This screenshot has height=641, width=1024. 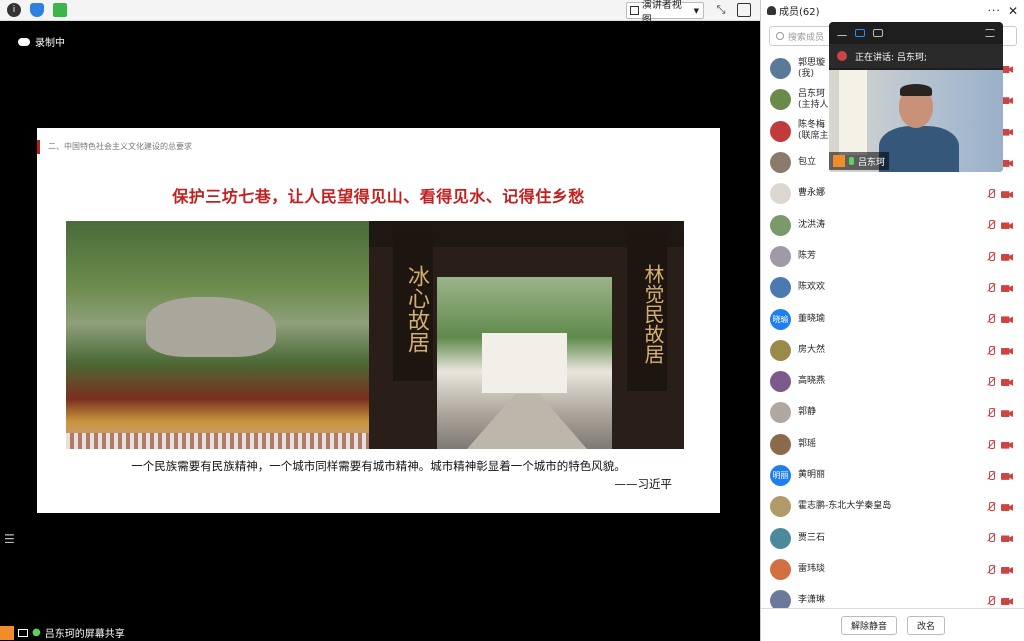 I want to click on member-name-block: 郭静, so click(x=807, y=412).